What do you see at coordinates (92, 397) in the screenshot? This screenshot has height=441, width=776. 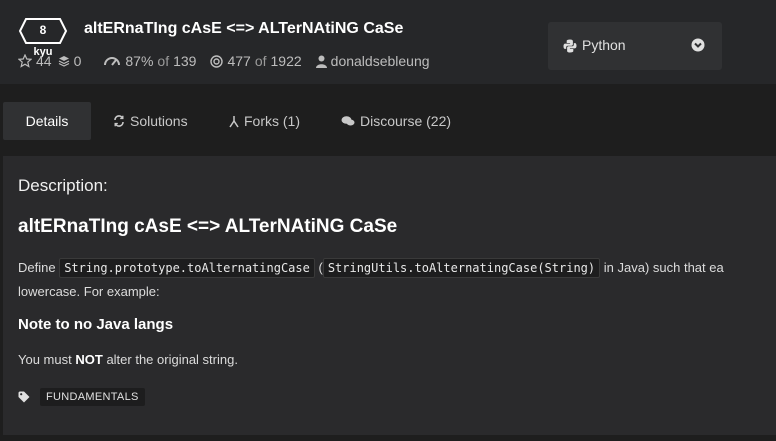 I see `tag-fundamentals: FUNDAMENTALS` at bounding box center [92, 397].